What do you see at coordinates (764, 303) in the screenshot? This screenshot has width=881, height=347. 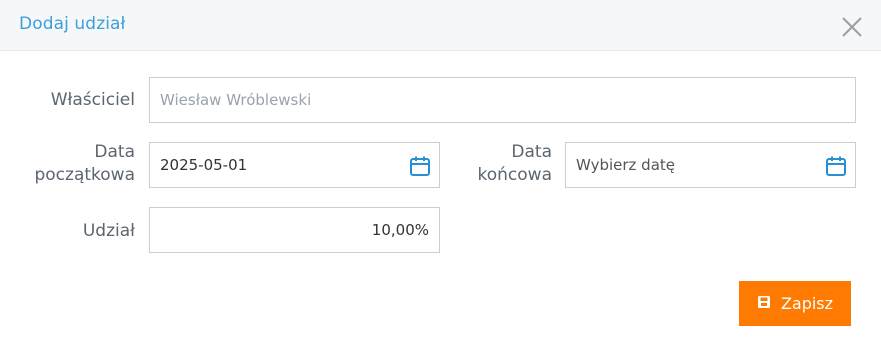 I see `save-icon` at bounding box center [764, 303].